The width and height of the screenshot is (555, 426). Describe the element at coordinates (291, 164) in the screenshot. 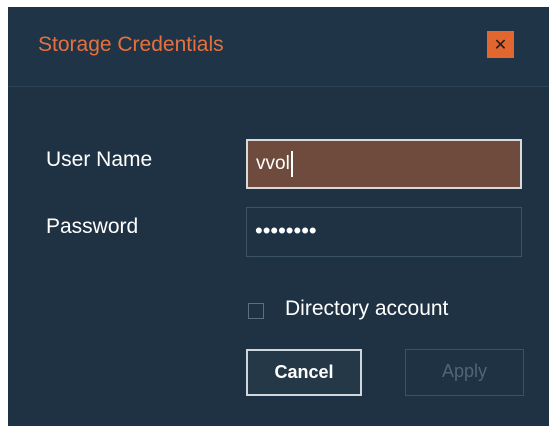

I see `text-caret` at that location.